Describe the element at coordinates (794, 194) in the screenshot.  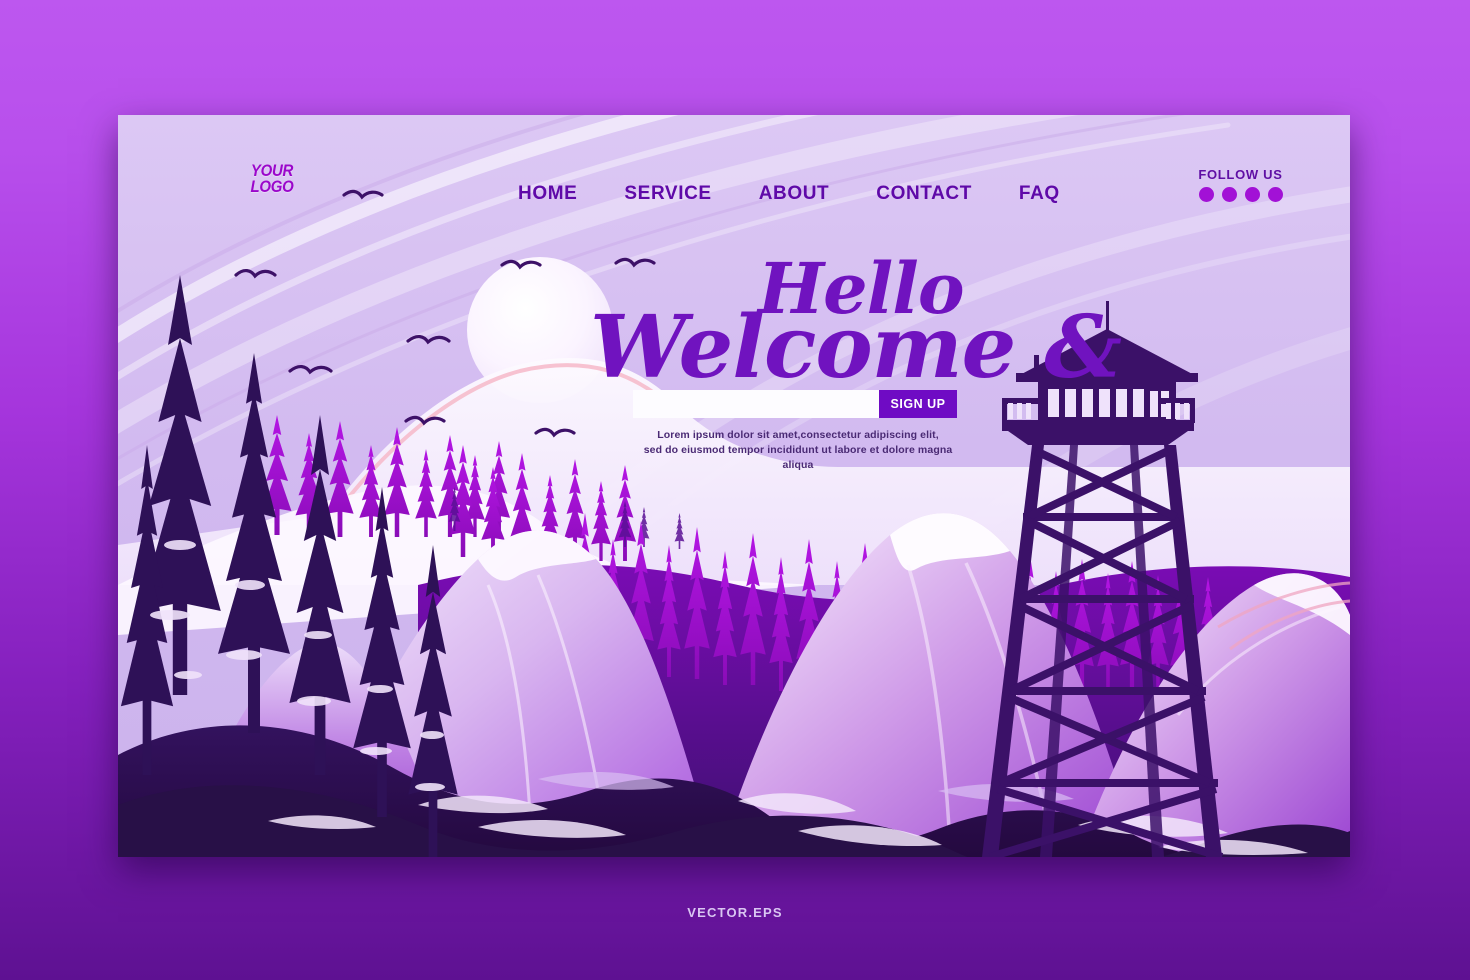
I see `nav-item-about: ABOUT` at that location.